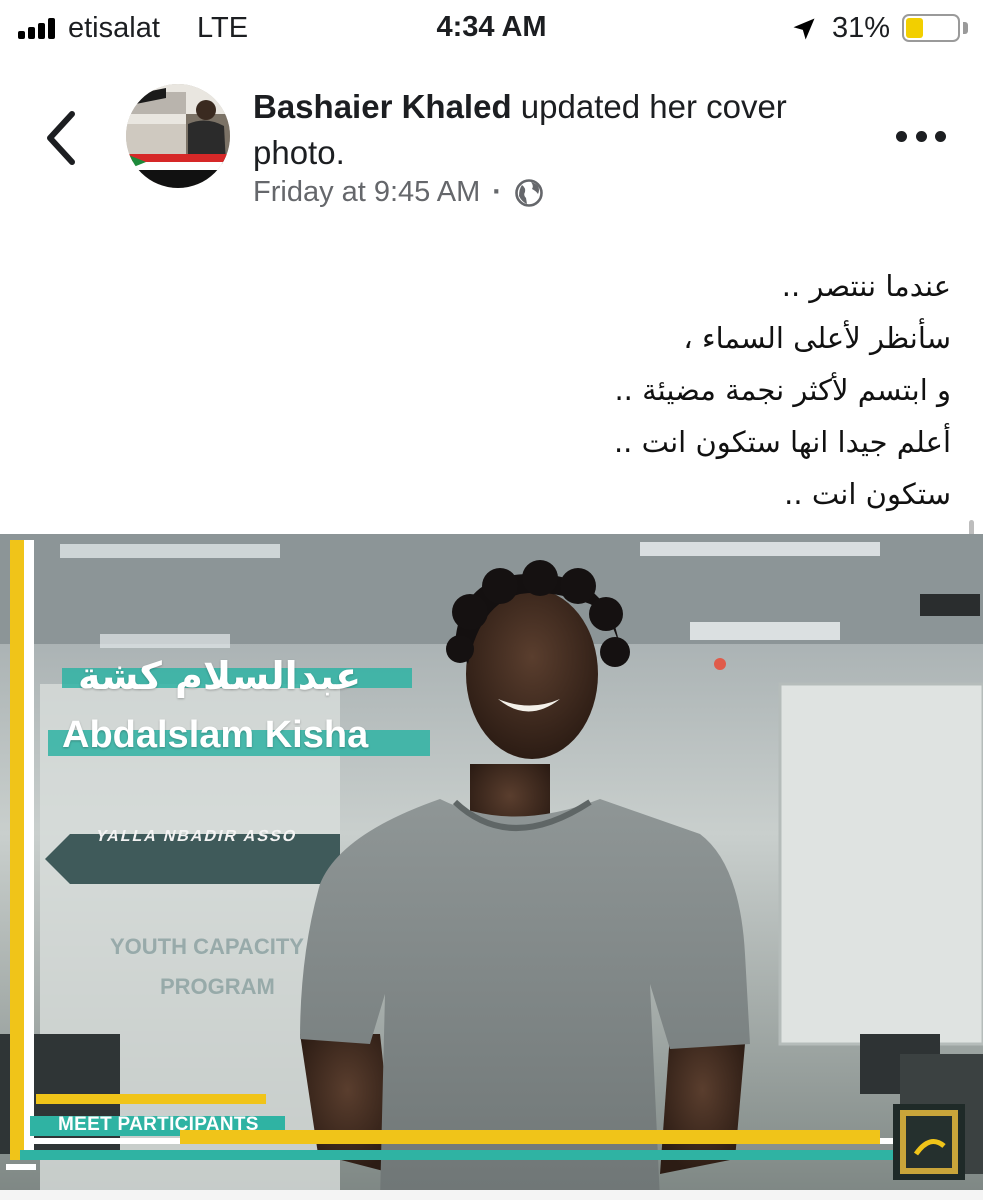  I want to click on caption-line: ستكون انت .., so click(867, 494).